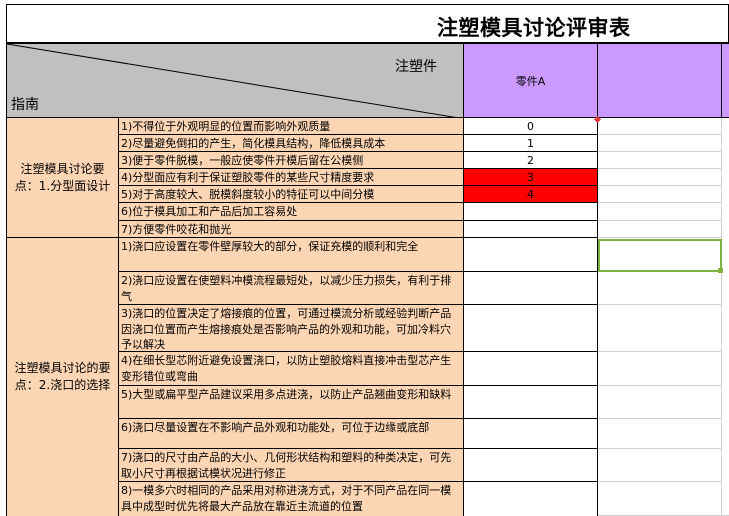 This screenshot has width=729, height=516. Describe the element at coordinates (176, 229) in the screenshot. I see `item-text: 7)方便零件咬花和抛光` at that location.